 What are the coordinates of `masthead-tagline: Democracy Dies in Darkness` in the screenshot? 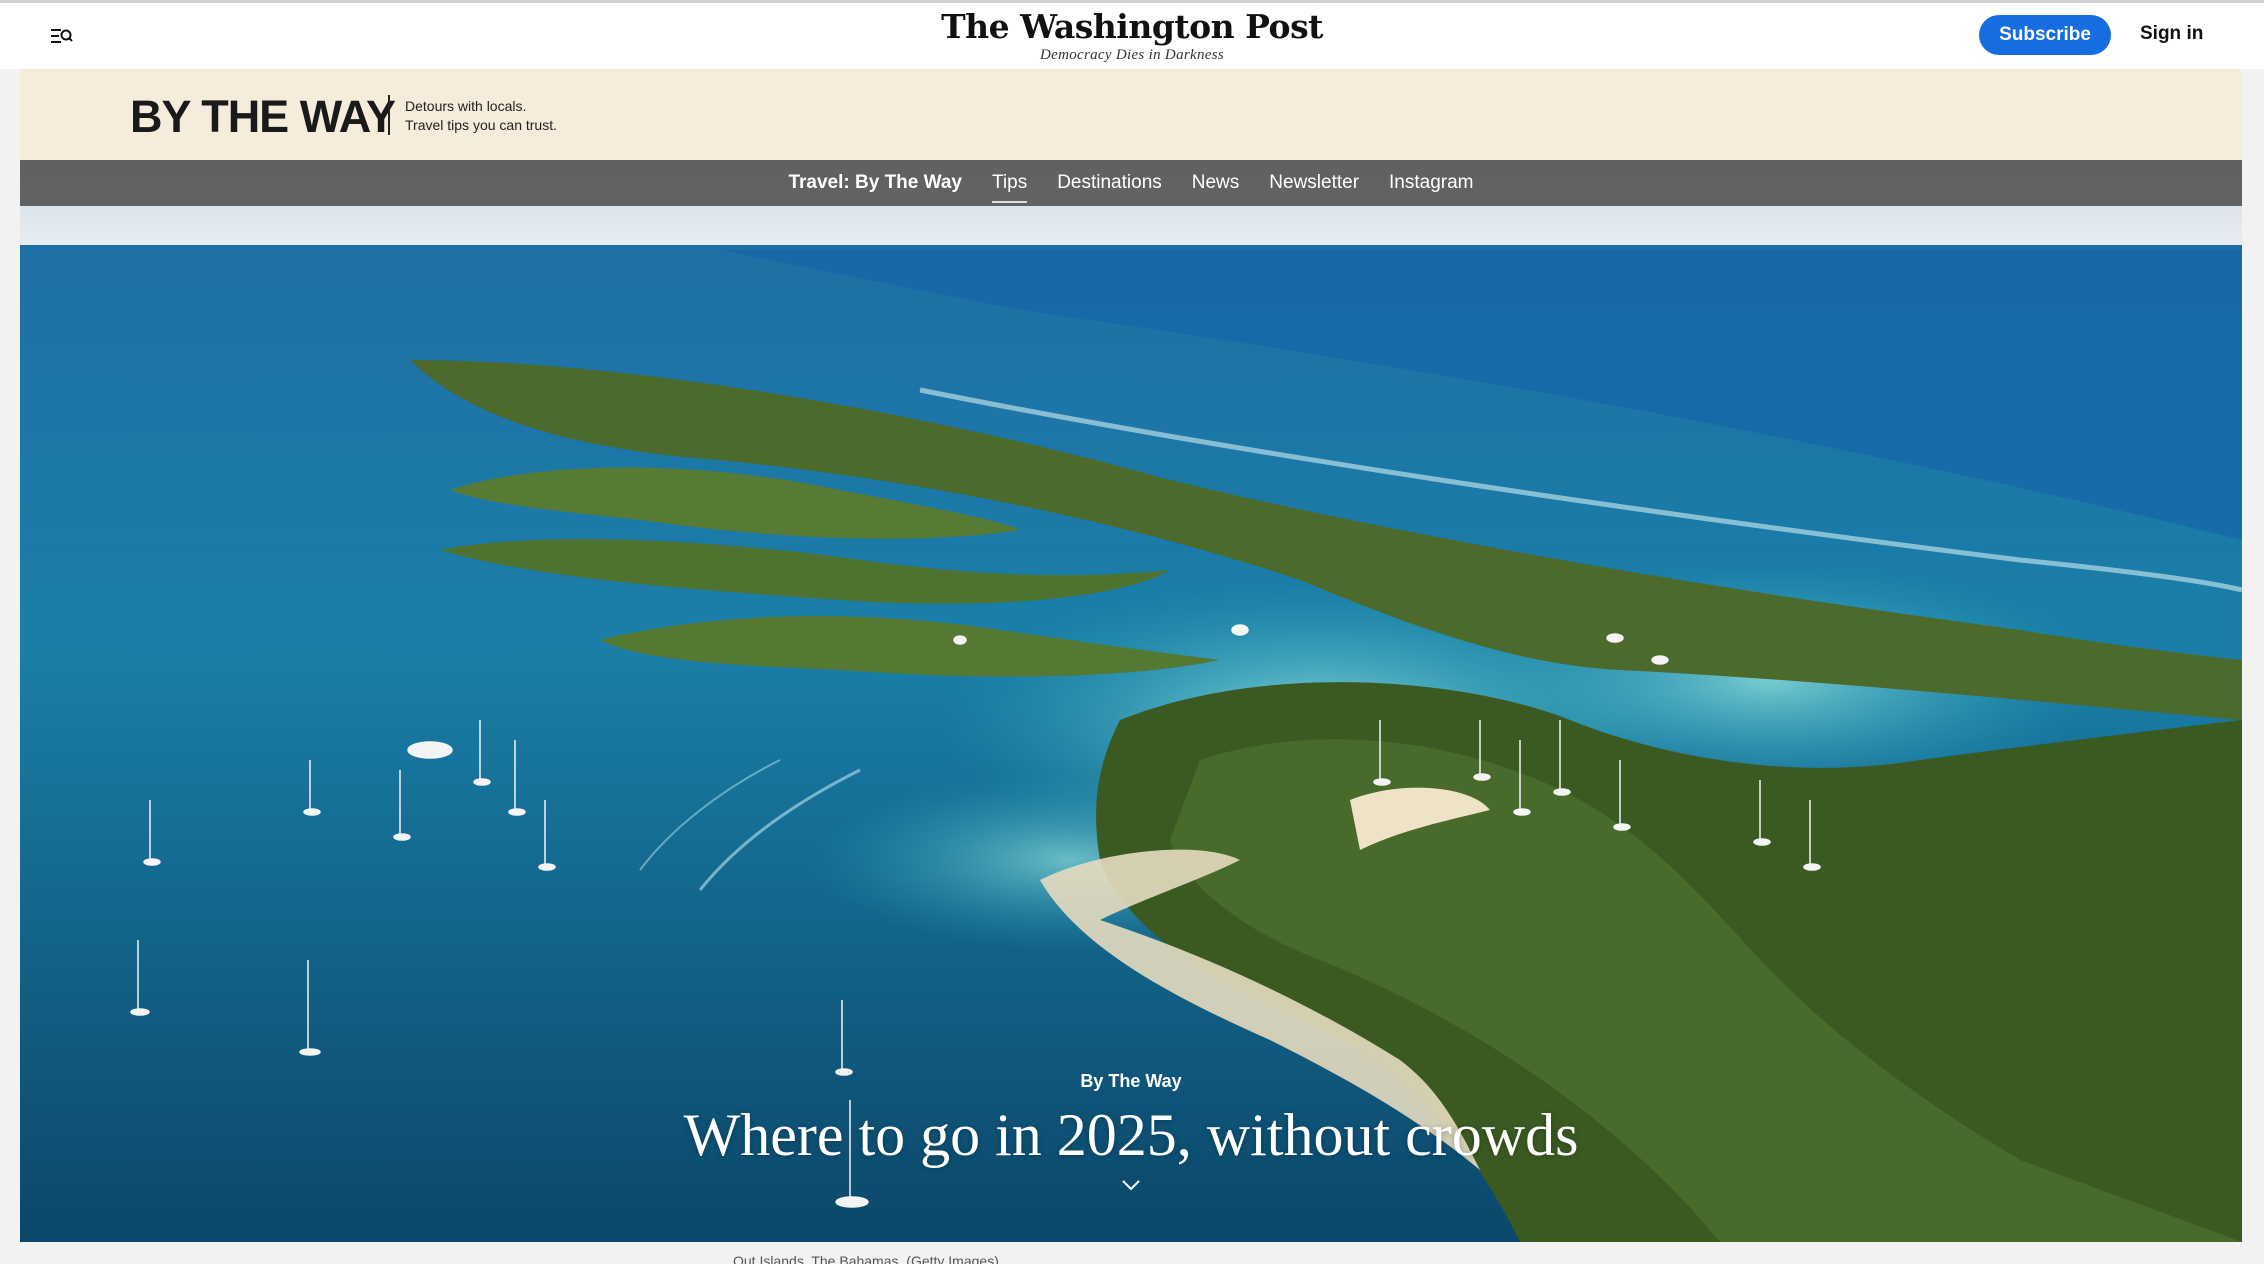 It's located at (1131, 55).